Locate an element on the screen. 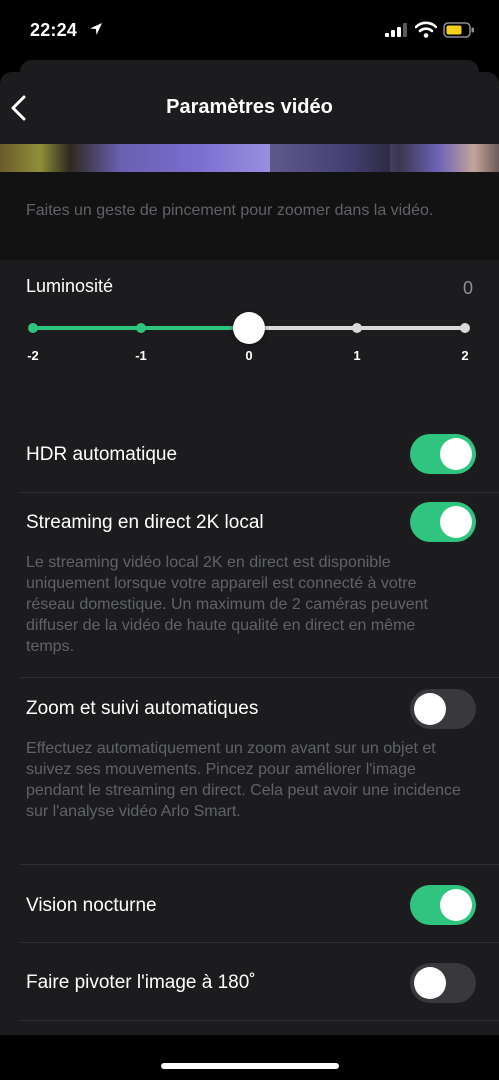  bottom-safe-area is located at coordinates (249, 1057).